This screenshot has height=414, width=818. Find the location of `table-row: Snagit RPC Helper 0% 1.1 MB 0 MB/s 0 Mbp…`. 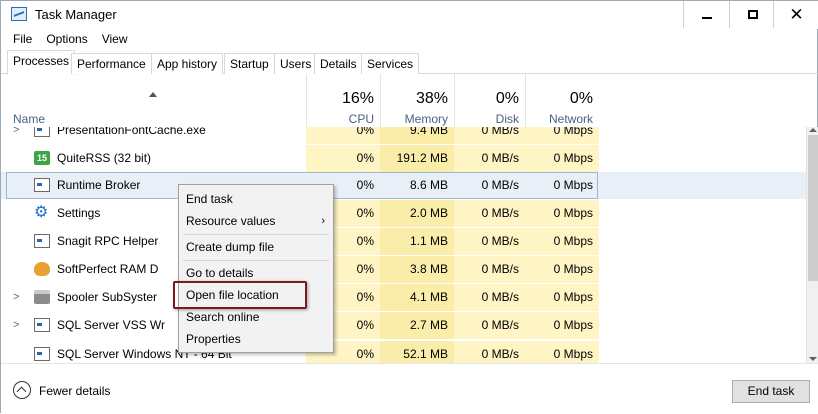

table-row: Snagit RPC Helper 0% 1.1 MB 0 MB/s 0 Mbp… is located at coordinates (403, 241).